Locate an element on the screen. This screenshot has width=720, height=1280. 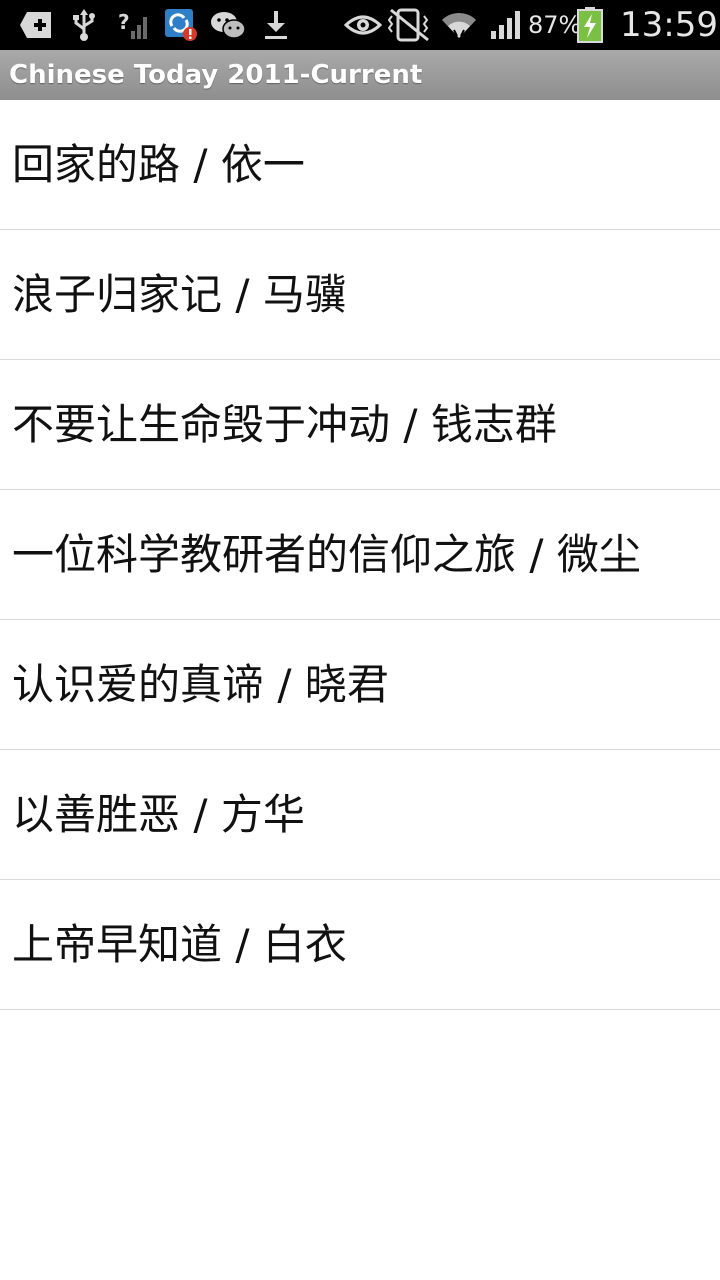
list-item-label: 浪子归家记 / 马骥 is located at coordinates (179, 294).